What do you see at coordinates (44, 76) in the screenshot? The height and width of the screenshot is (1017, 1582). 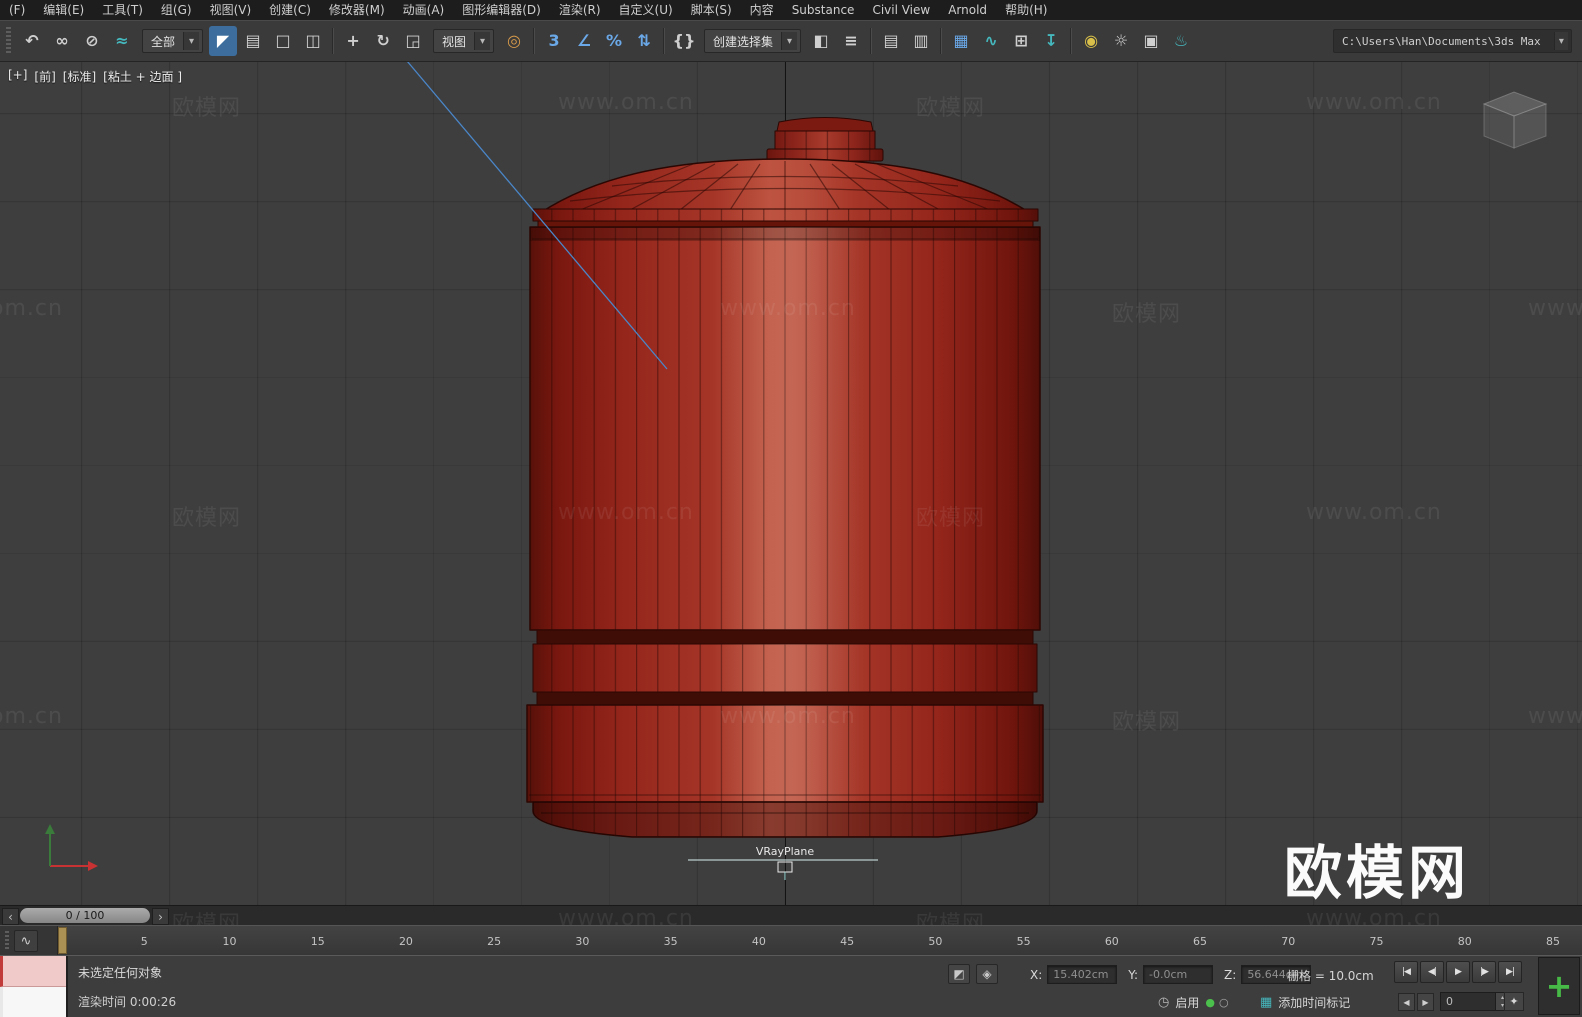 I see `viewport-menu-segment: [前]` at bounding box center [44, 76].